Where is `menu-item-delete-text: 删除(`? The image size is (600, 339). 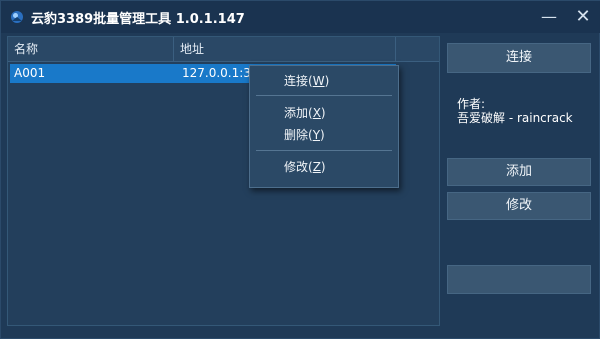
menu-item-delete-text: 删除( is located at coordinates (298, 135).